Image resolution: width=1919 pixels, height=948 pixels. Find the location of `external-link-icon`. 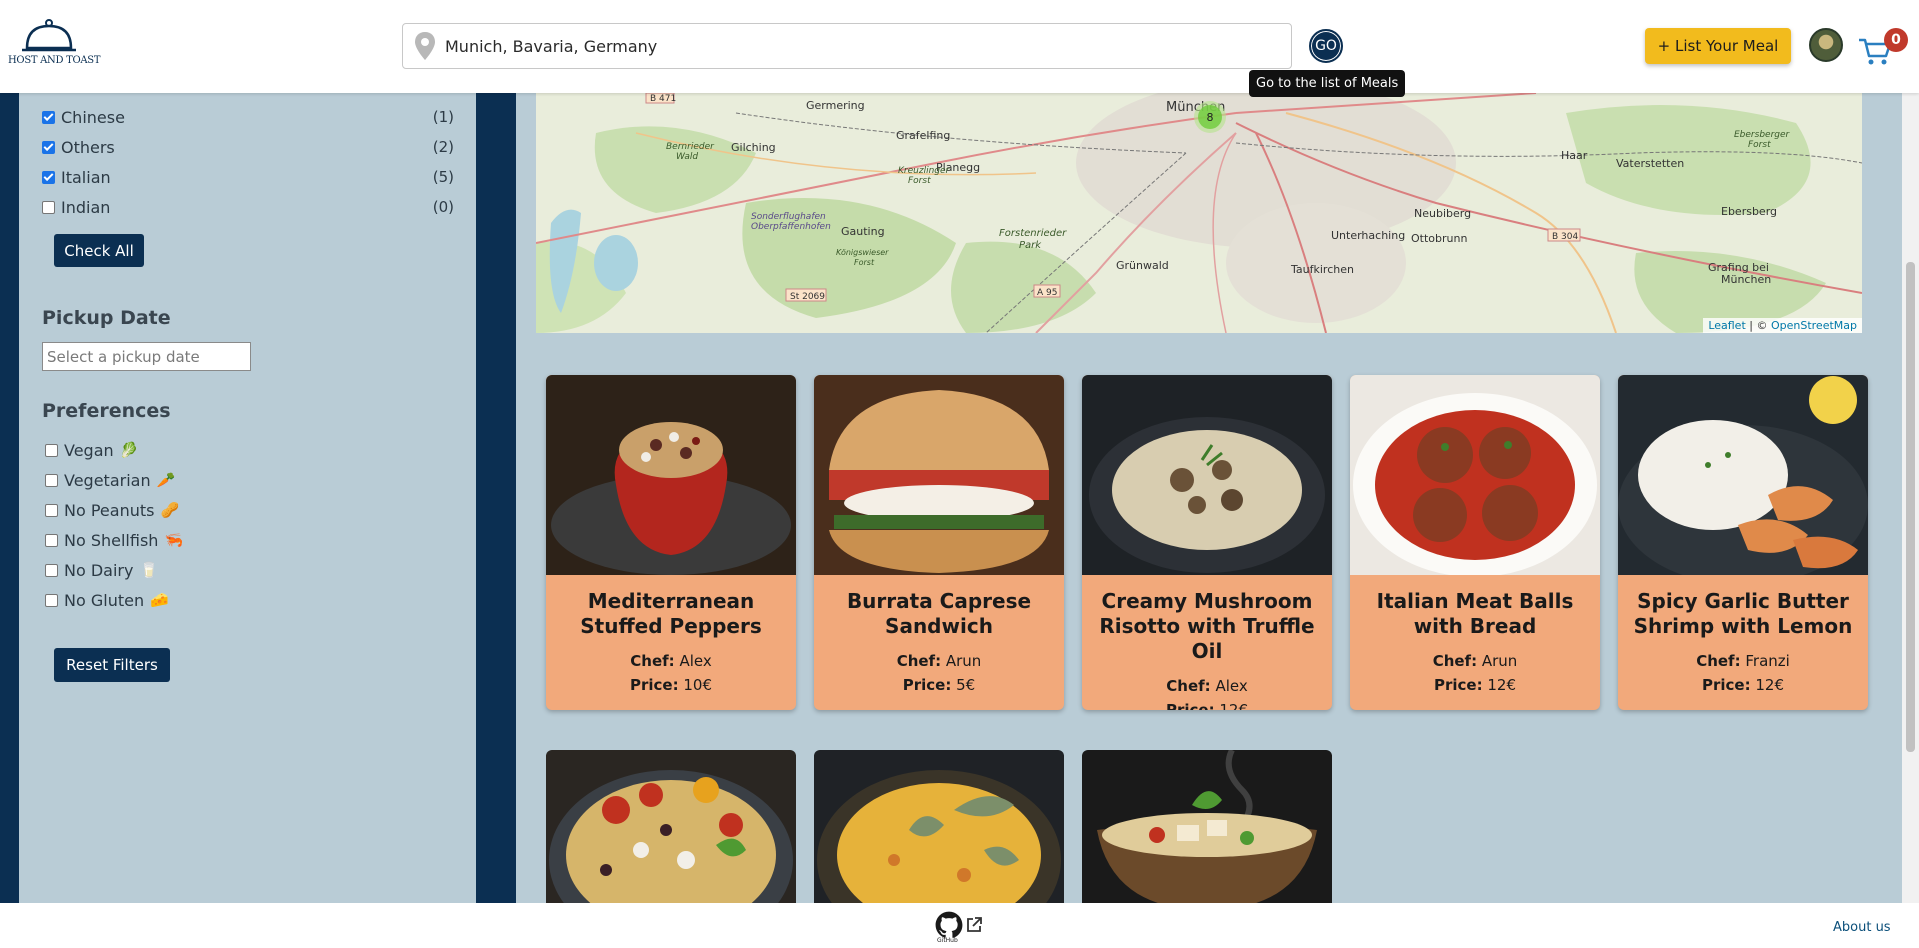

external-link-icon is located at coordinates (974, 925).